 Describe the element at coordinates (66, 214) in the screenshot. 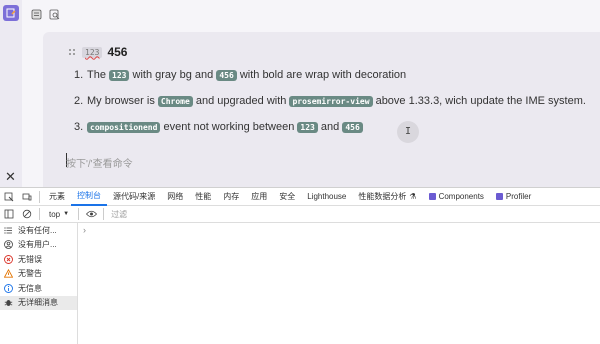

I see `dropdown-arrow-icon: ▼` at that location.